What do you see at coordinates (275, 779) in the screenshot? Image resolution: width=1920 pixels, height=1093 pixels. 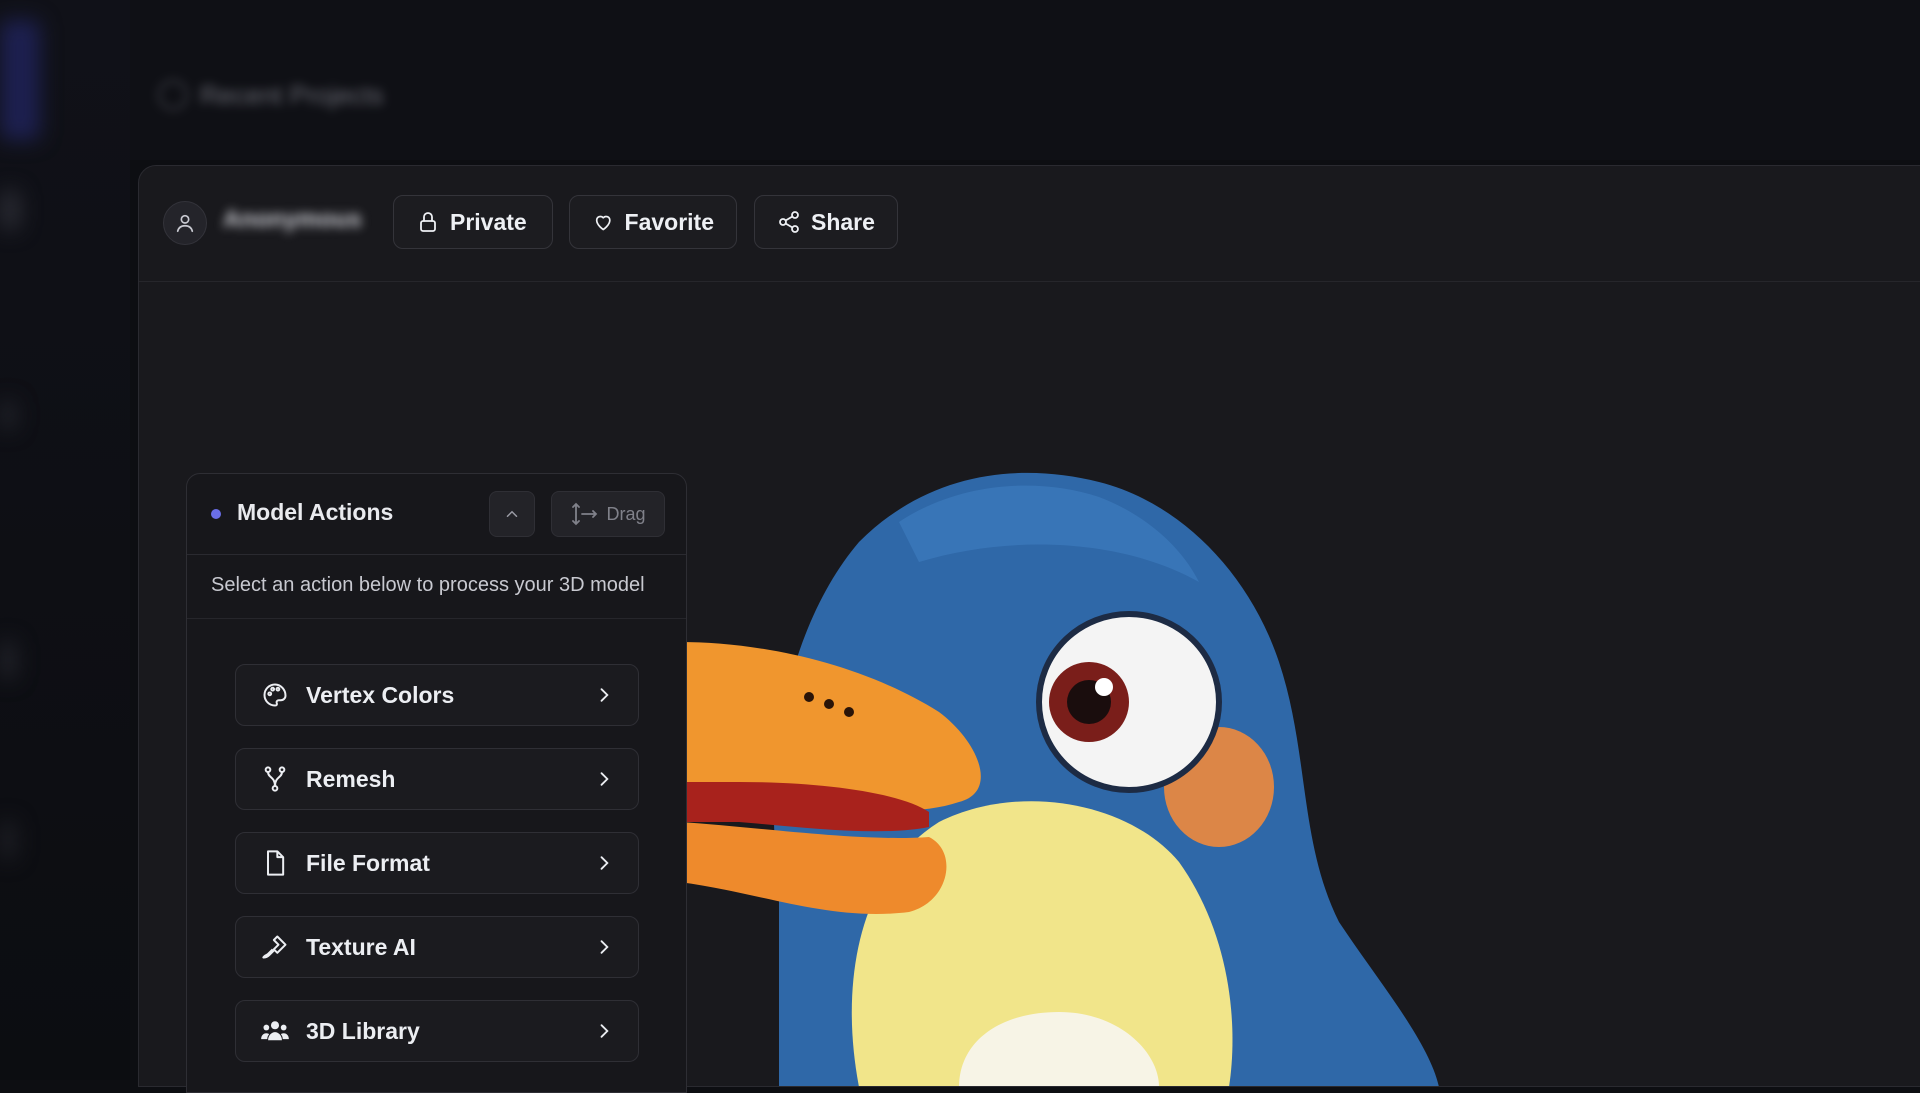 I see `fork-icon` at bounding box center [275, 779].